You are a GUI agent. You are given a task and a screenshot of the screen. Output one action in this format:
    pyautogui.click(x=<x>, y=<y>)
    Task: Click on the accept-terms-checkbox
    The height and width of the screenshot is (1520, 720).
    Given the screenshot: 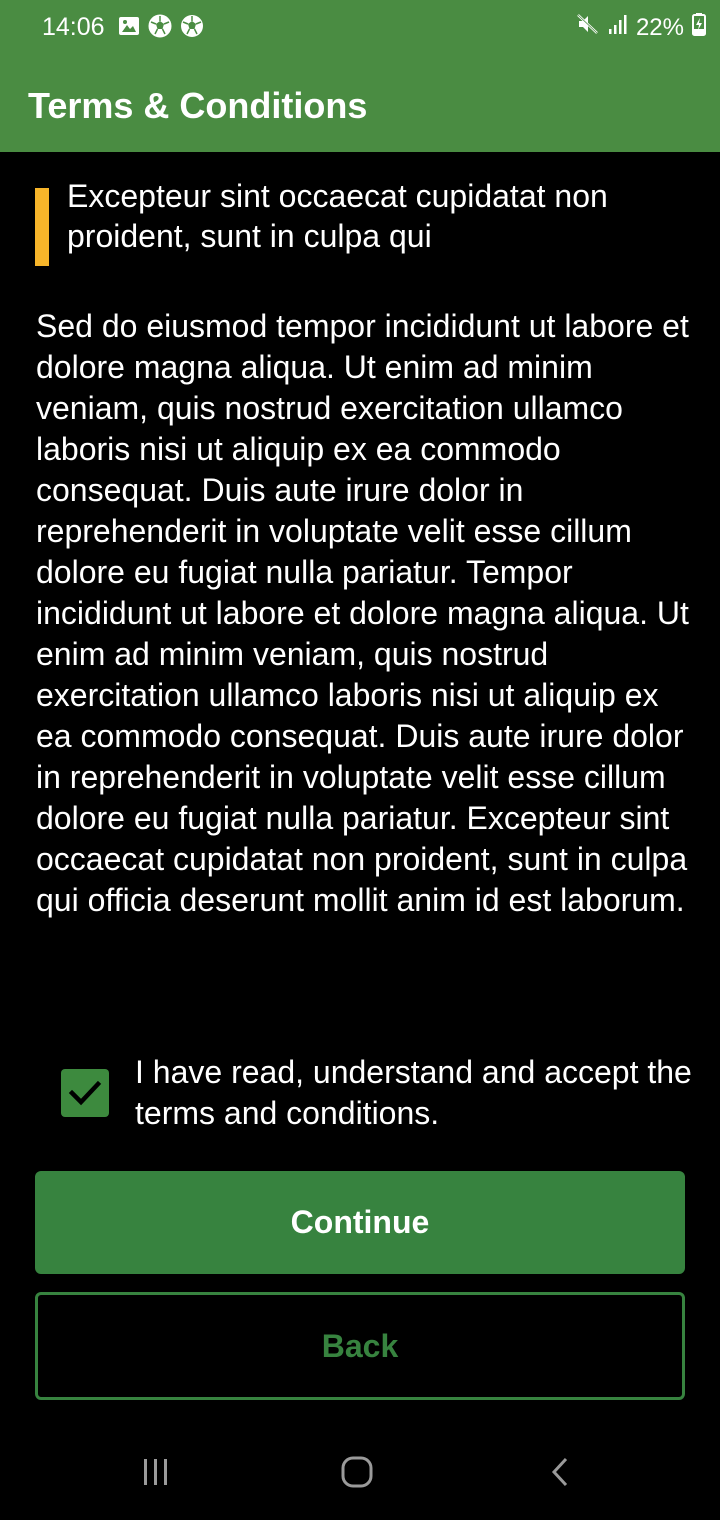 What is the action you would take?
    pyautogui.click(x=85, y=1093)
    